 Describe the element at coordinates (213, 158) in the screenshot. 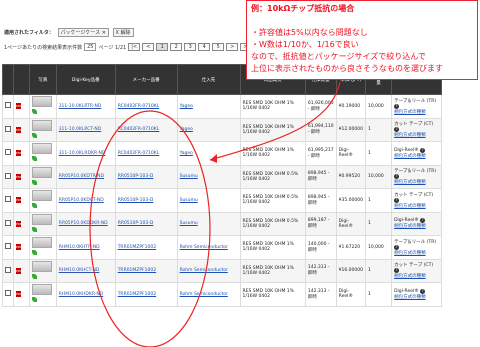

I see `callout-arrowhead` at that location.